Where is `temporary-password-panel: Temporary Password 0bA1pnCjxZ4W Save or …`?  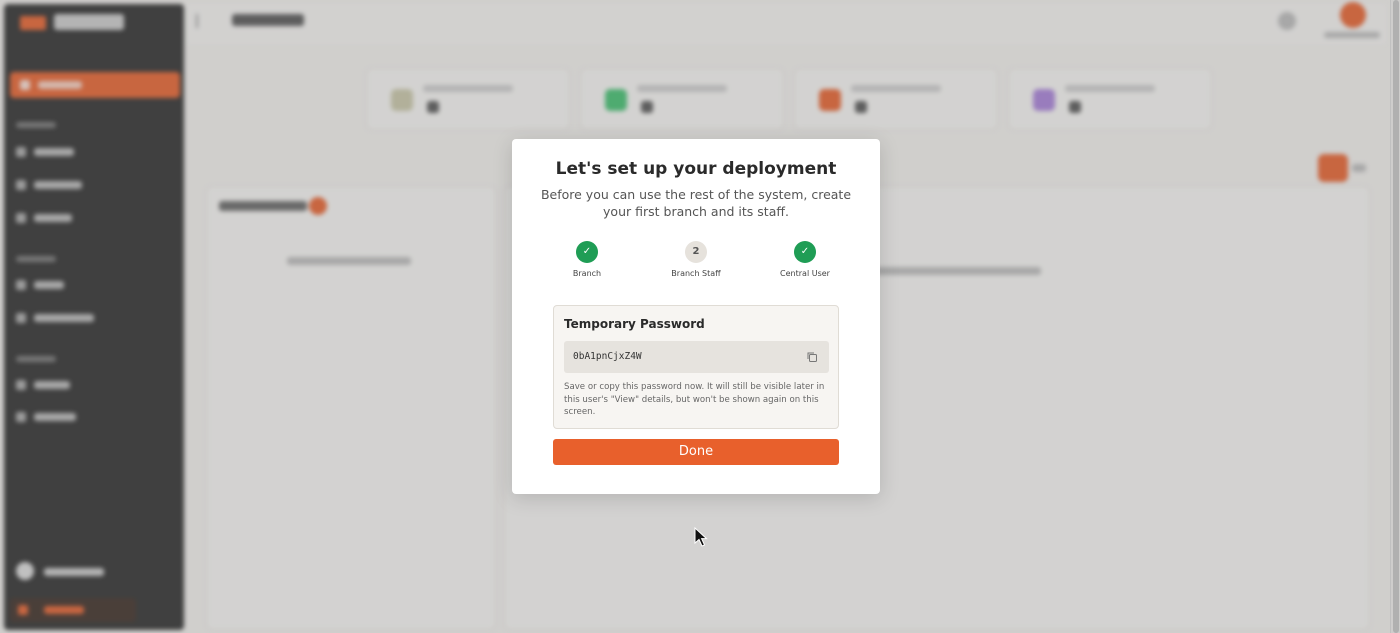
temporary-password-panel: Temporary Password 0bA1pnCjxZ4W Save or … is located at coordinates (696, 367).